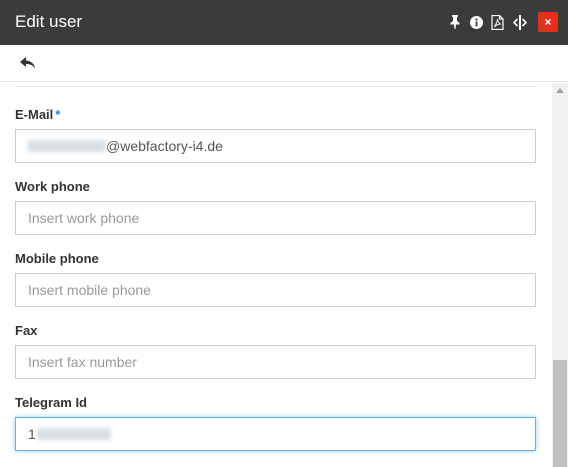 The width and height of the screenshot is (568, 467). Describe the element at coordinates (57, 258) in the screenshot. I see `mobile-phone-label: Mobile phone` at that location.